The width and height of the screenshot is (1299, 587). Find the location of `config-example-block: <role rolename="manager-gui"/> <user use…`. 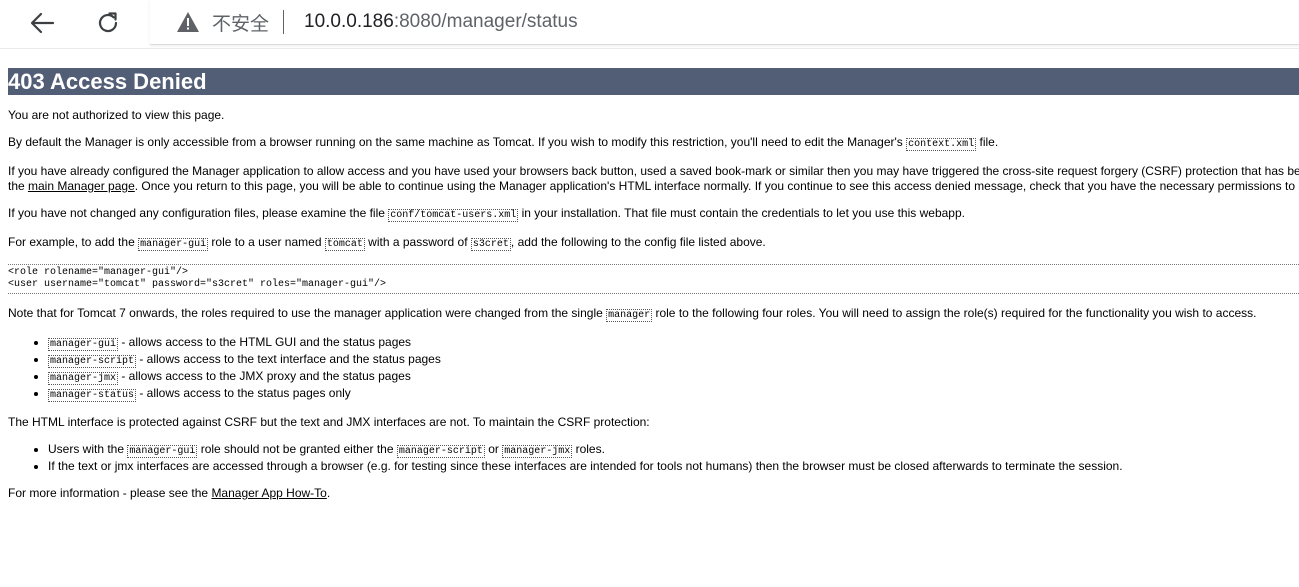

config-example-block: <role rolename="manager-gui"/> <user use… is located at coordinates (653, 279).